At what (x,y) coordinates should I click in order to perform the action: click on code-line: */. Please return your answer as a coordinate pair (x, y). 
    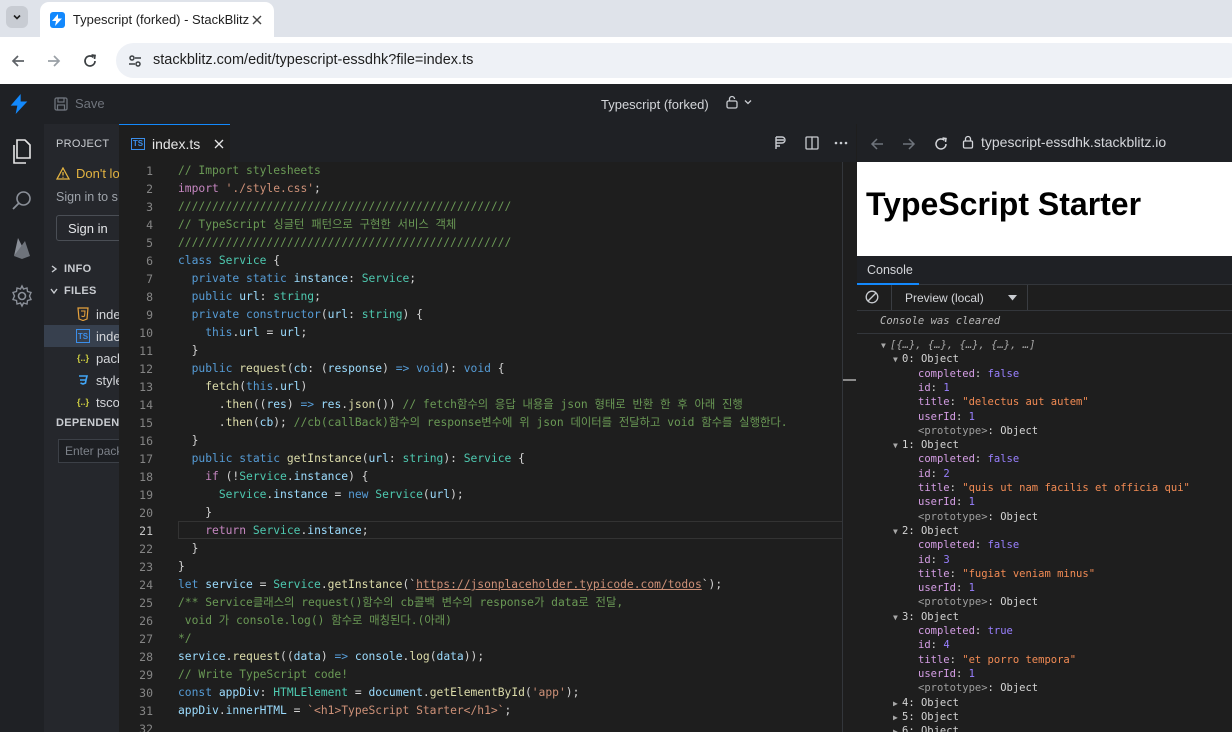
    Looking at the image, I should click on (510, 639).